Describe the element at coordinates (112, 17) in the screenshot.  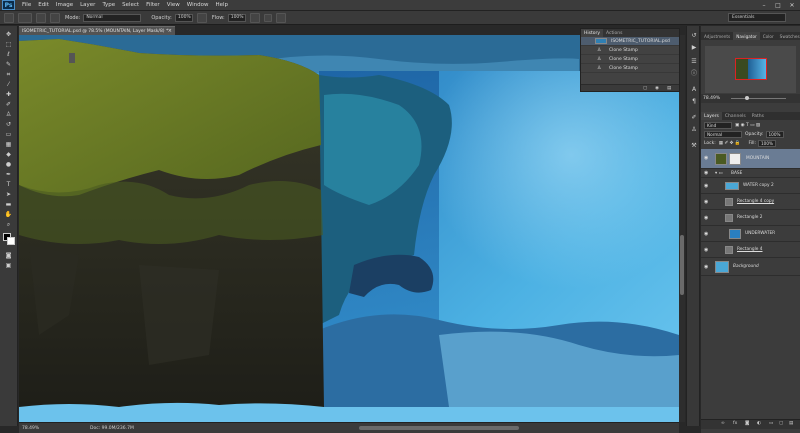
I see `mode-select: Normal` at that location.